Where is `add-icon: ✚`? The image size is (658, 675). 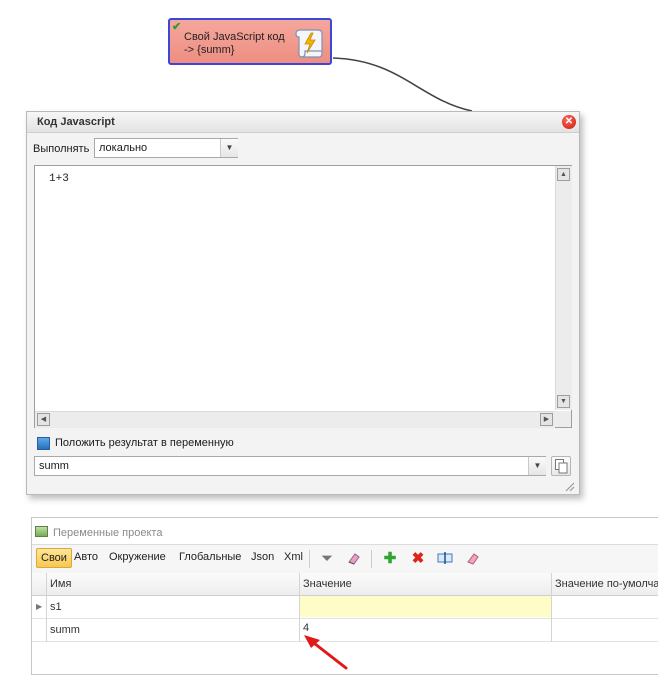
add-icon: ✚ is located at coordinates (390, 559).